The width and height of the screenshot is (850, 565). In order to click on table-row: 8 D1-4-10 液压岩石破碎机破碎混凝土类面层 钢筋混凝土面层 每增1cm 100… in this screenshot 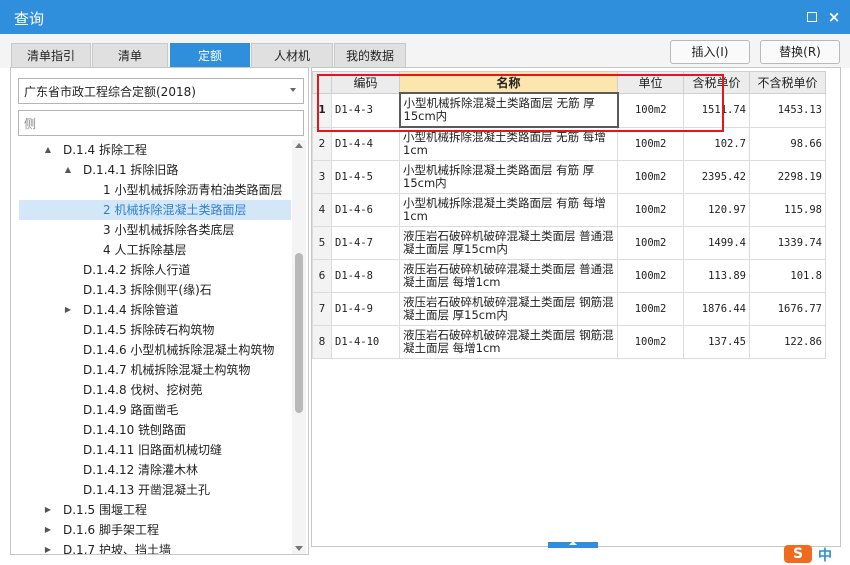, I will do `click(569, 342)`.